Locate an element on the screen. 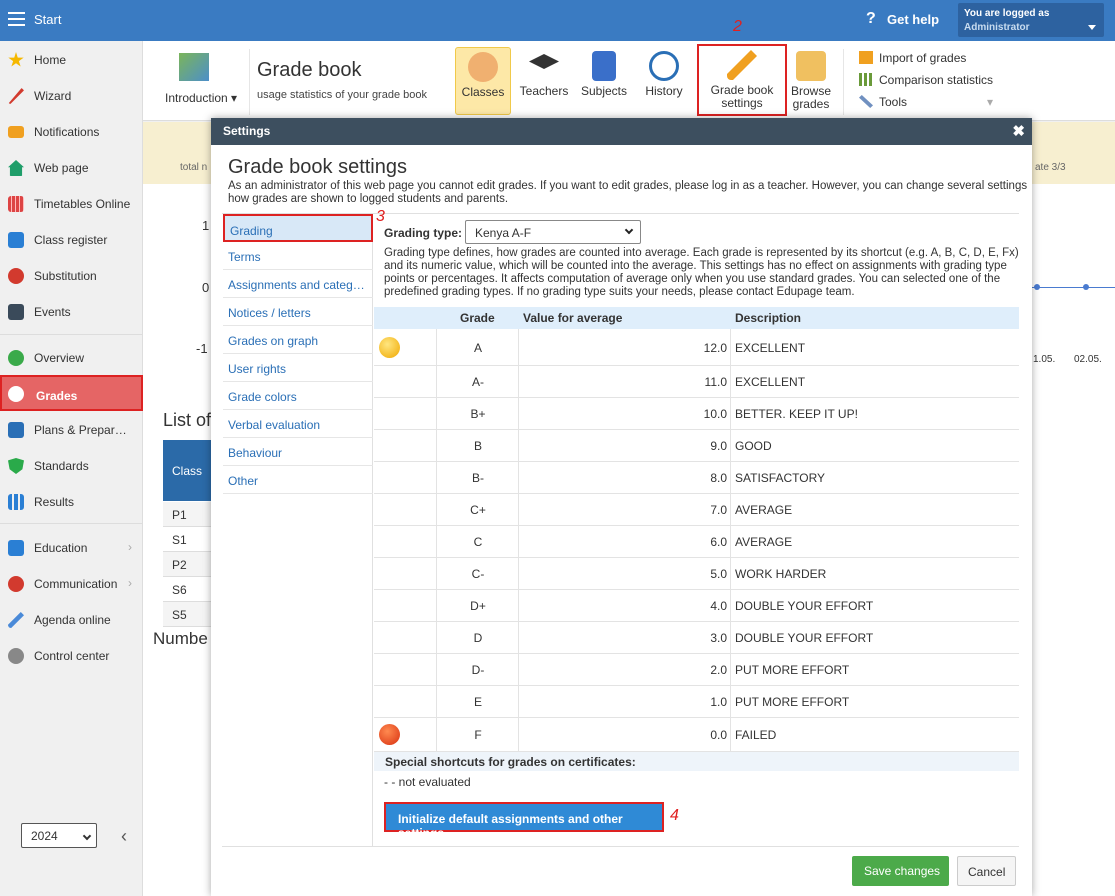  nav-item-grade-colors: Grade colors is located at coordinates (298, 396).